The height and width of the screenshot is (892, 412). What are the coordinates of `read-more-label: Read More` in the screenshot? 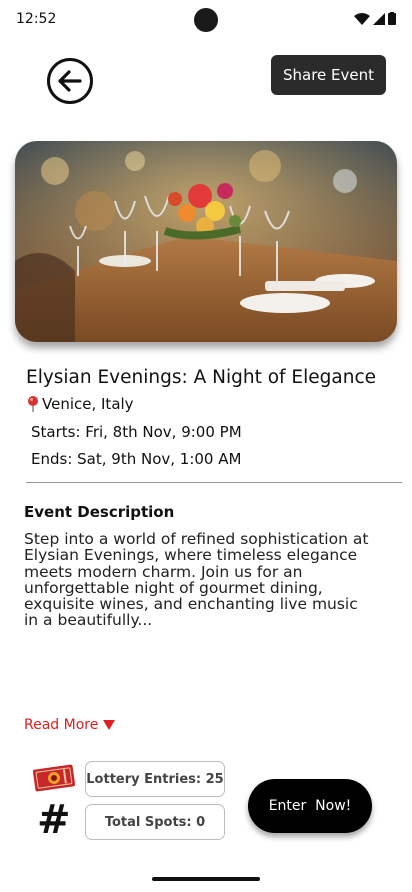 It's located at (61, 725).